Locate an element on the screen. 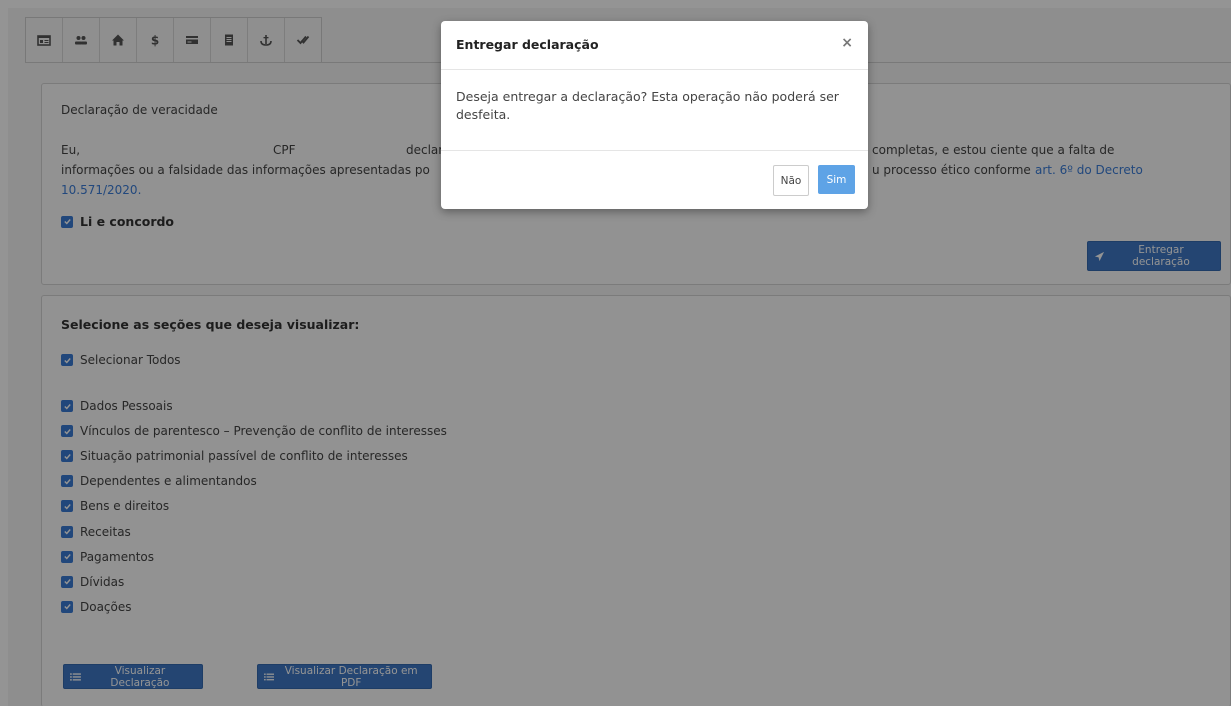  modal-title: Entregar declaração is located at coordinates (527, 44).